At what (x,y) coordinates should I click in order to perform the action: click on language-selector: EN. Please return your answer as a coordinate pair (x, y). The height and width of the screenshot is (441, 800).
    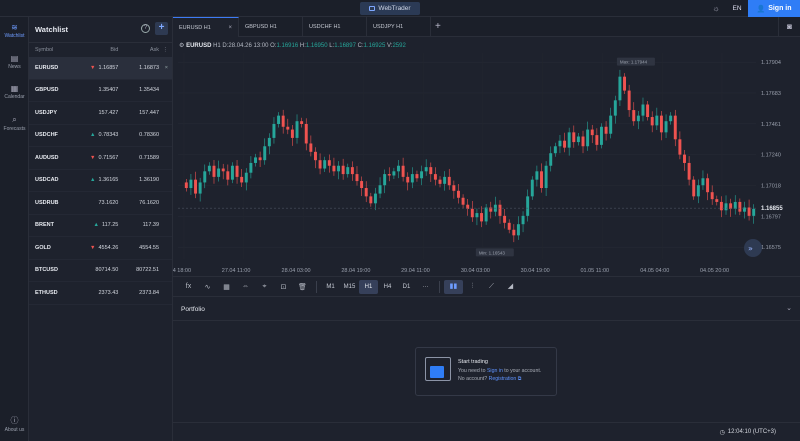
    Looking at the image, I should click on (737, 8).